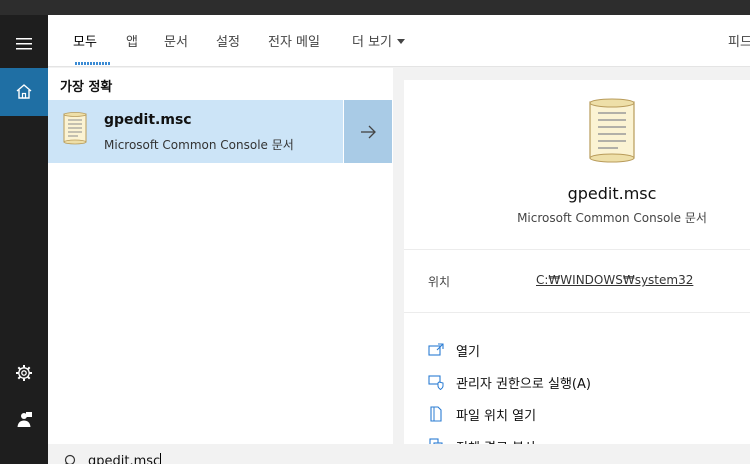  I want to click on action-open-file-location: 파일 위치 열기, so click(482, 414).